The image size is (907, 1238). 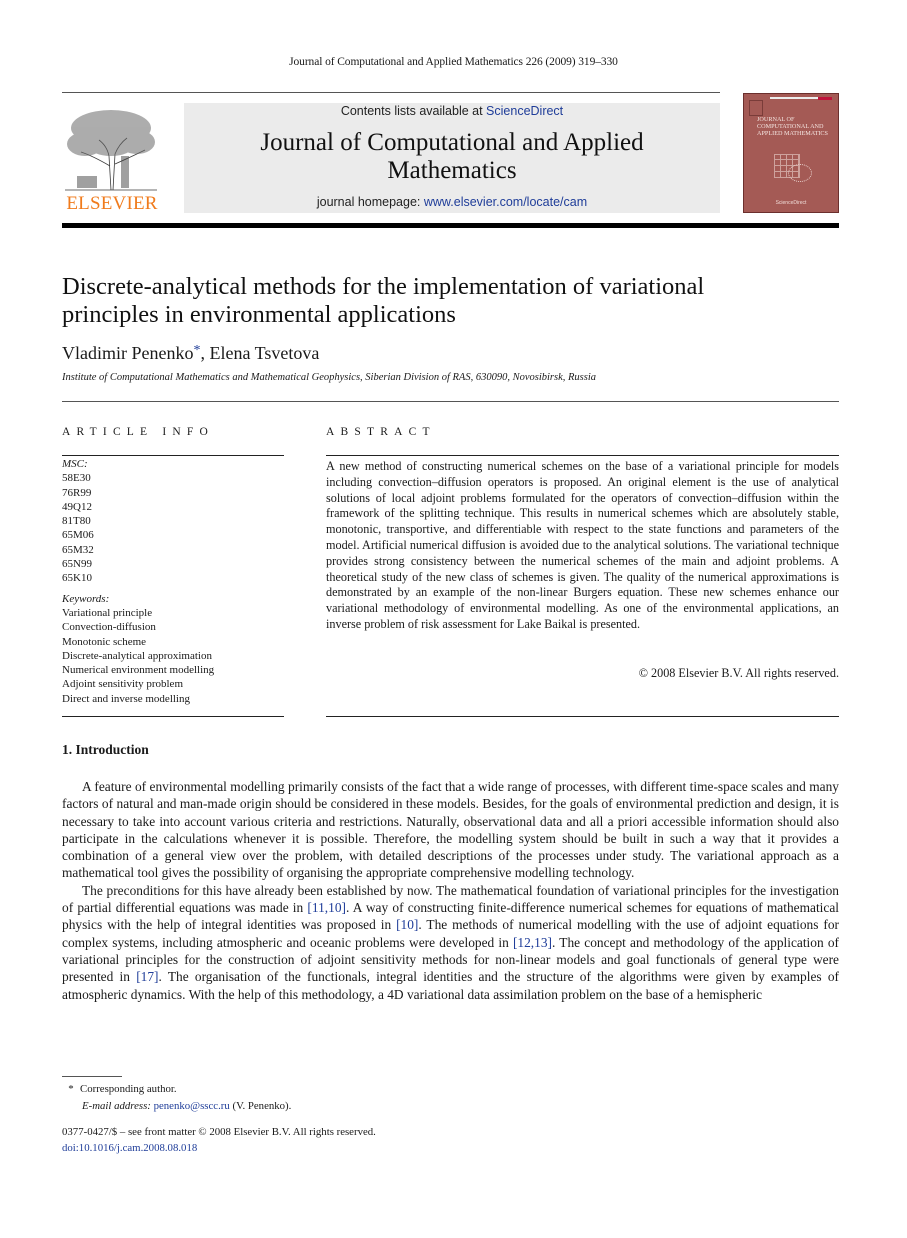 I want to click on email-label: E-mail address:, so click(x=116, y=1106).